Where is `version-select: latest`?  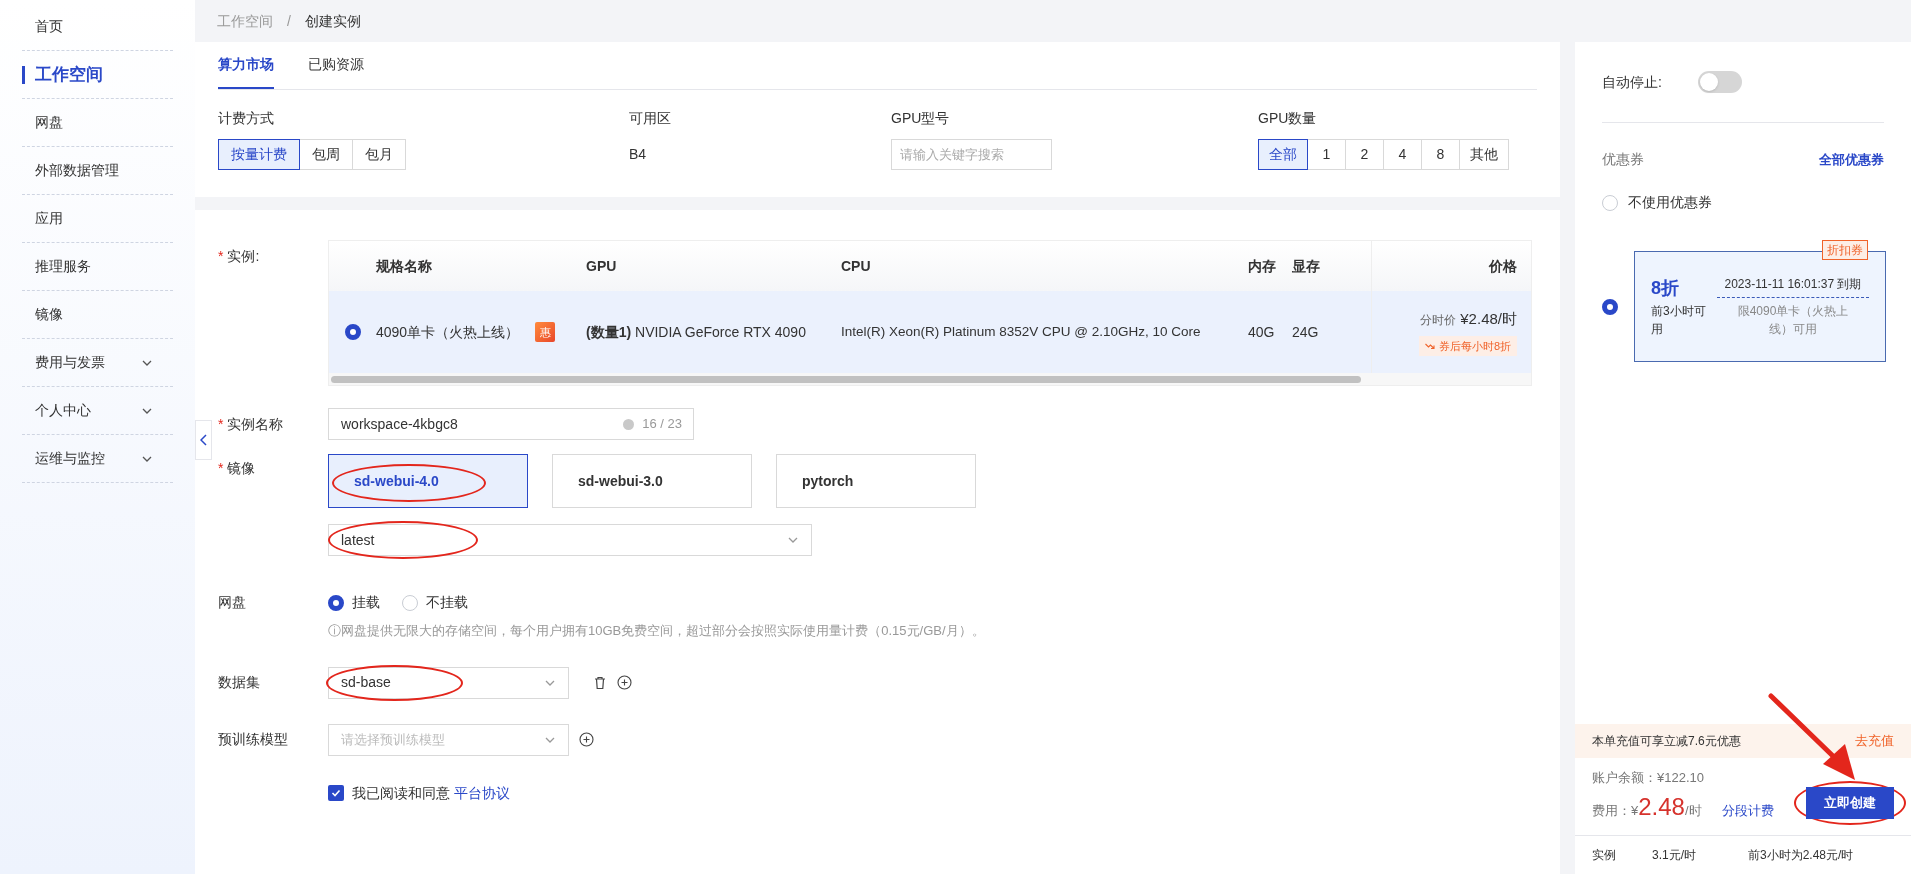 version-select: latest is located at coordinates (570, 540).